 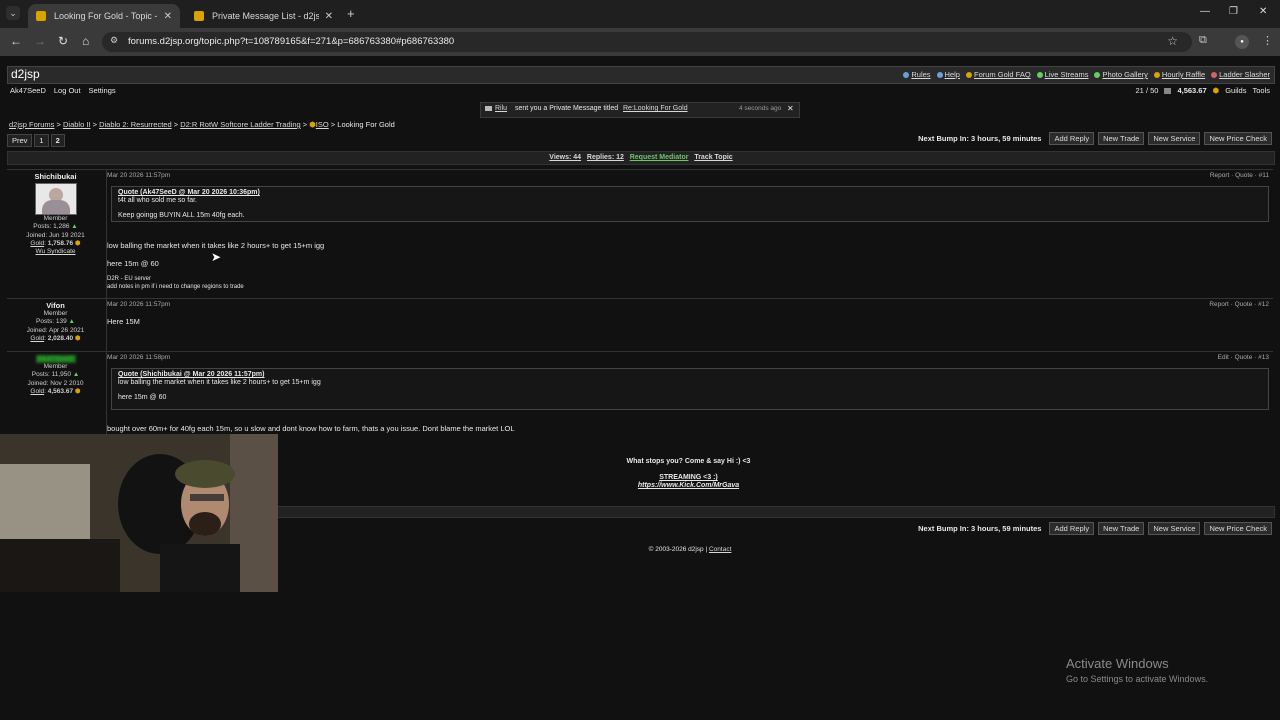 I want to click on watermark-subtitle: Go to Settings to activate Windows., so click(x=1137, y=679).